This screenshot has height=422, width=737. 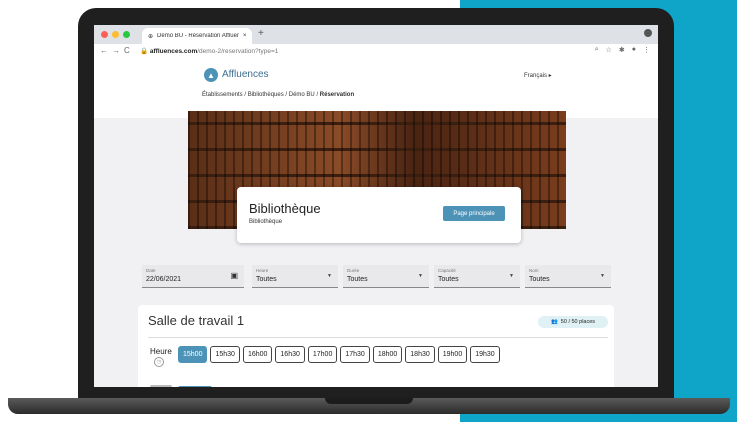 I want to click on duration-filter-label: Durée, so click(x=353, y=270).